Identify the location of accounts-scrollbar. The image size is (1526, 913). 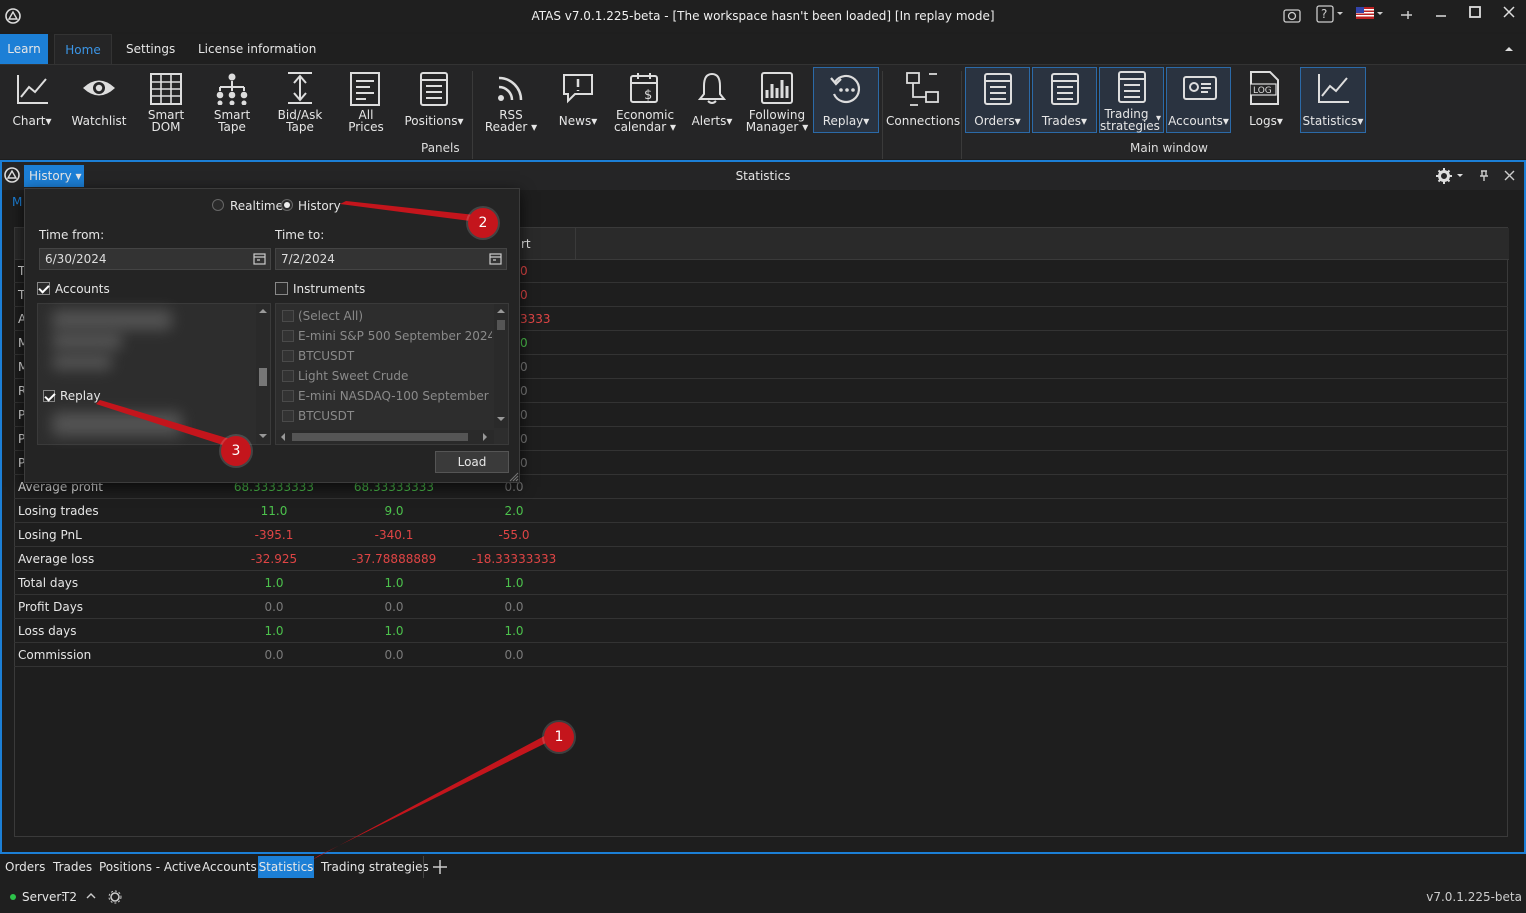
(263, 374).